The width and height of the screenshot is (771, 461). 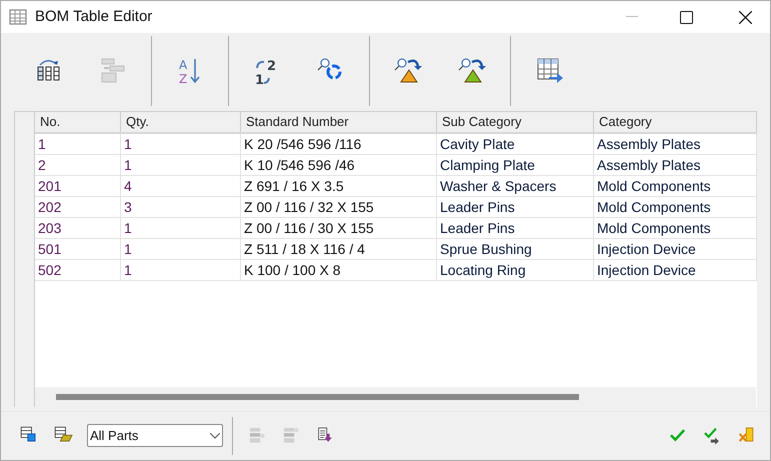 What do you see at coordinates (215, 435) in the screenshot?
I see `chevron-down-icon` at bounding box center [215, 435].